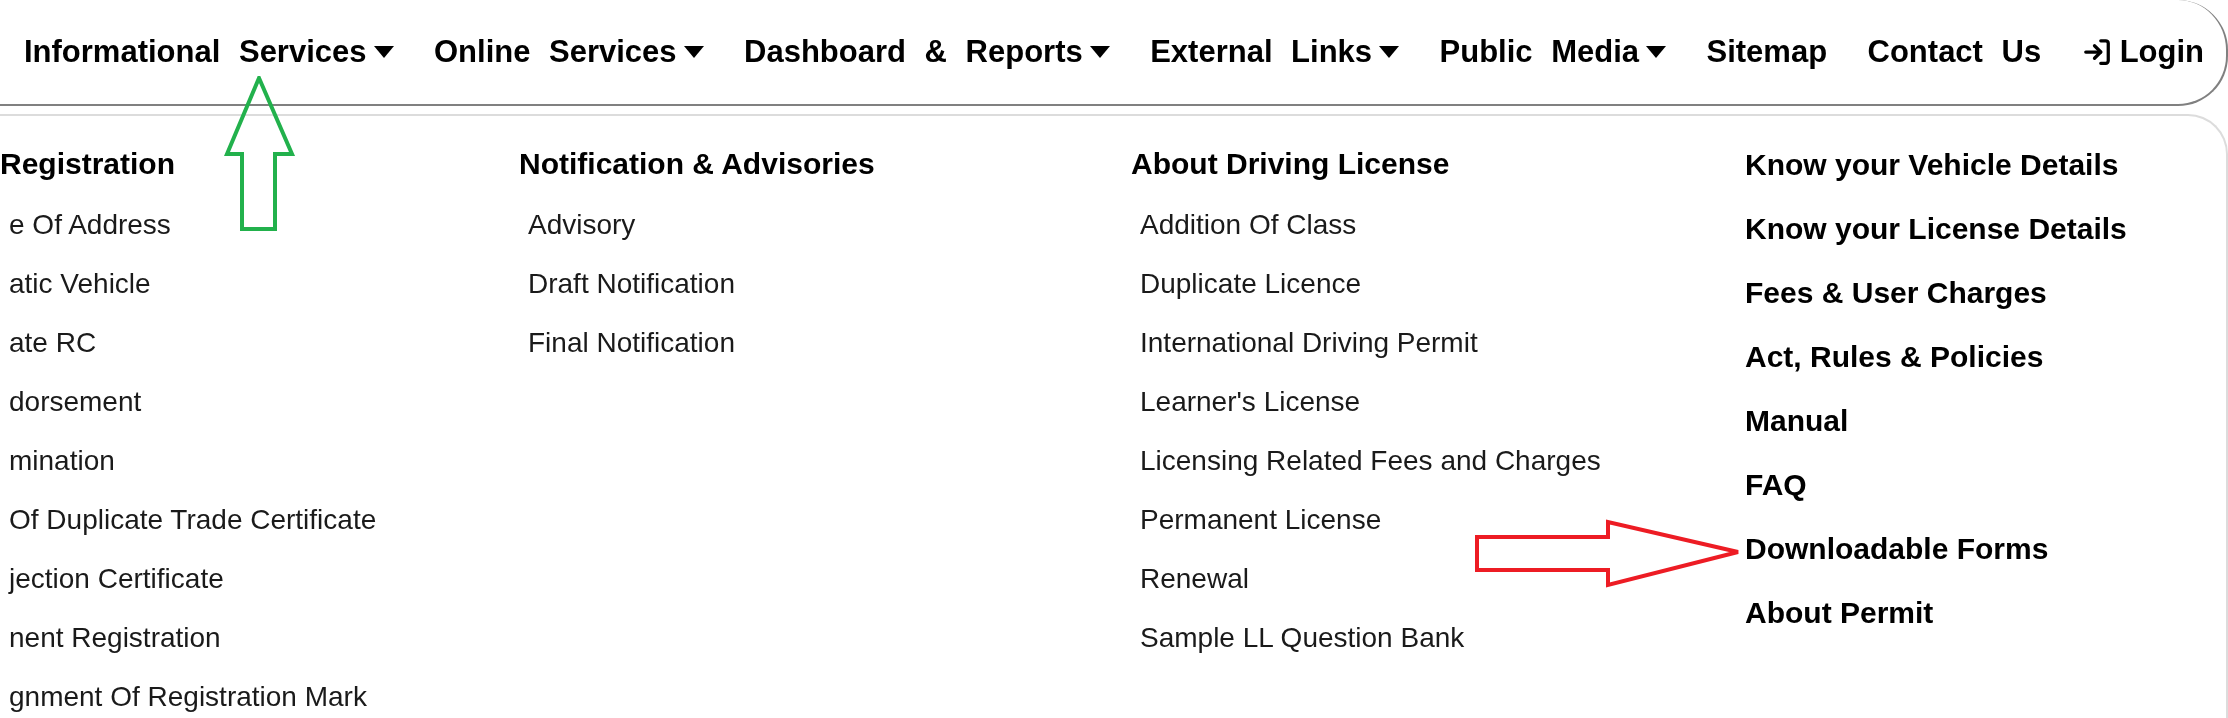  I want to click on menu-link: Draft Notification, so click(631, 284).